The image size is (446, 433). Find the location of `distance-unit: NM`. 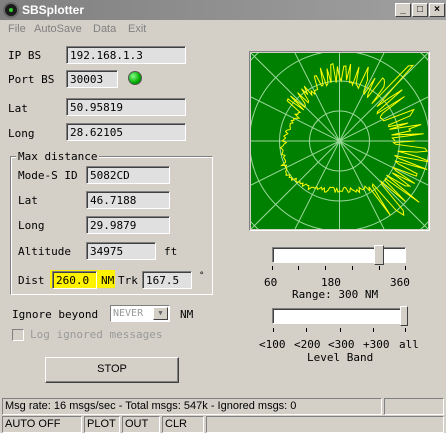

distance-unit: NM is located at coordinates (108, 280).